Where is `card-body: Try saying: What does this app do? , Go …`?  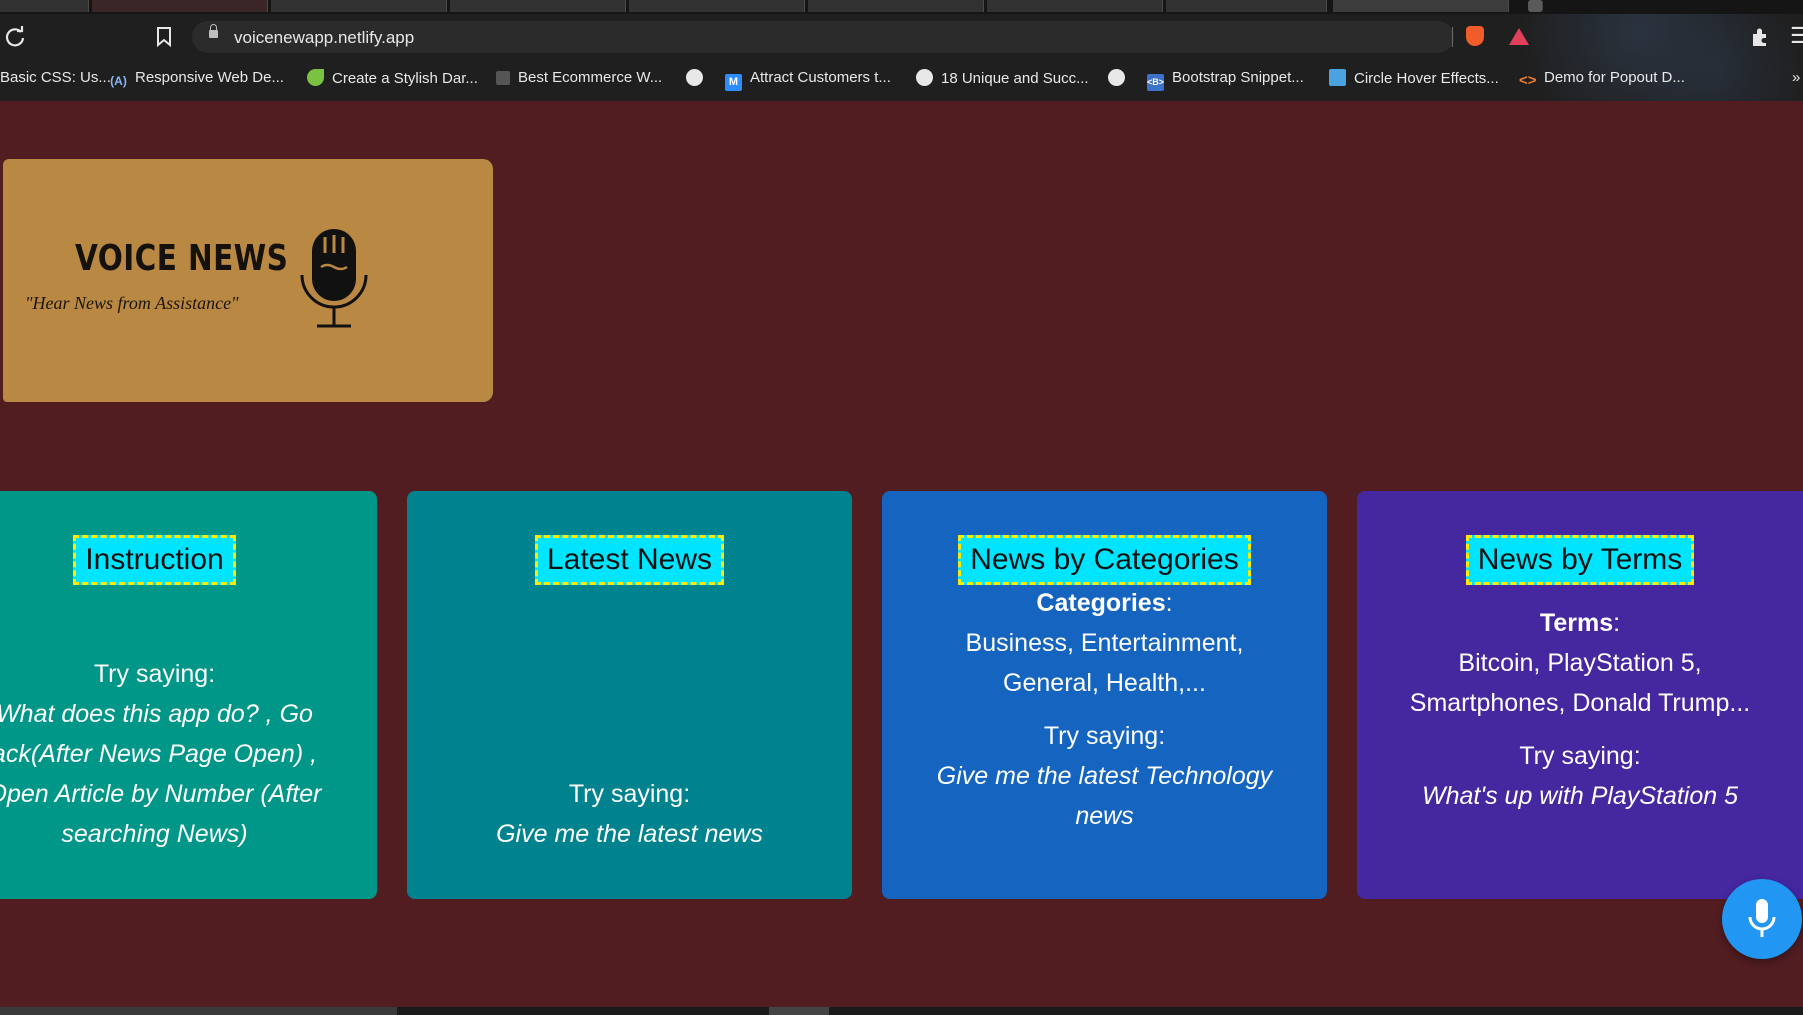
card-body: Try saying: What does this app do? , Go … is located at coordinates (188, 754).